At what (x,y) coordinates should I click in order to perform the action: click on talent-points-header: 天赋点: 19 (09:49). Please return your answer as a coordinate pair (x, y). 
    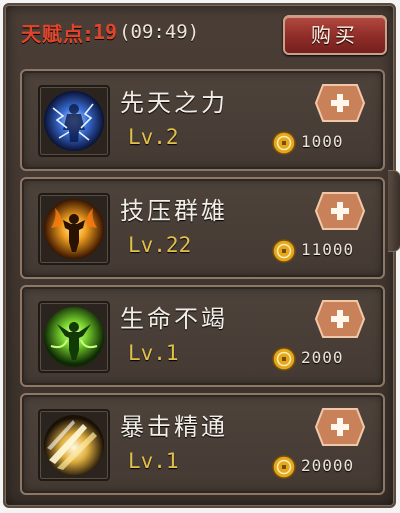
    Looking at the image, I should click on (110, 32).